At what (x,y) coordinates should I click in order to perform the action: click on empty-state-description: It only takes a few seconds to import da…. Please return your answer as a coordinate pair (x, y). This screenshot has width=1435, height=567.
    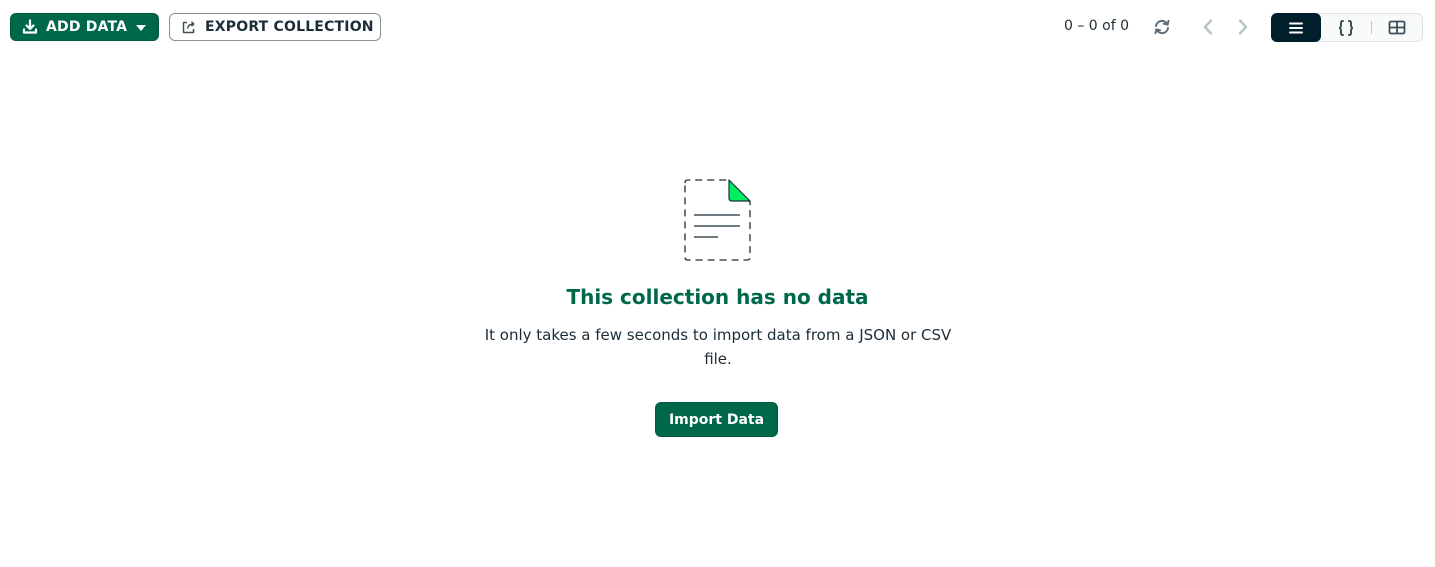
    Looking at the image, I should click on (718, 347).